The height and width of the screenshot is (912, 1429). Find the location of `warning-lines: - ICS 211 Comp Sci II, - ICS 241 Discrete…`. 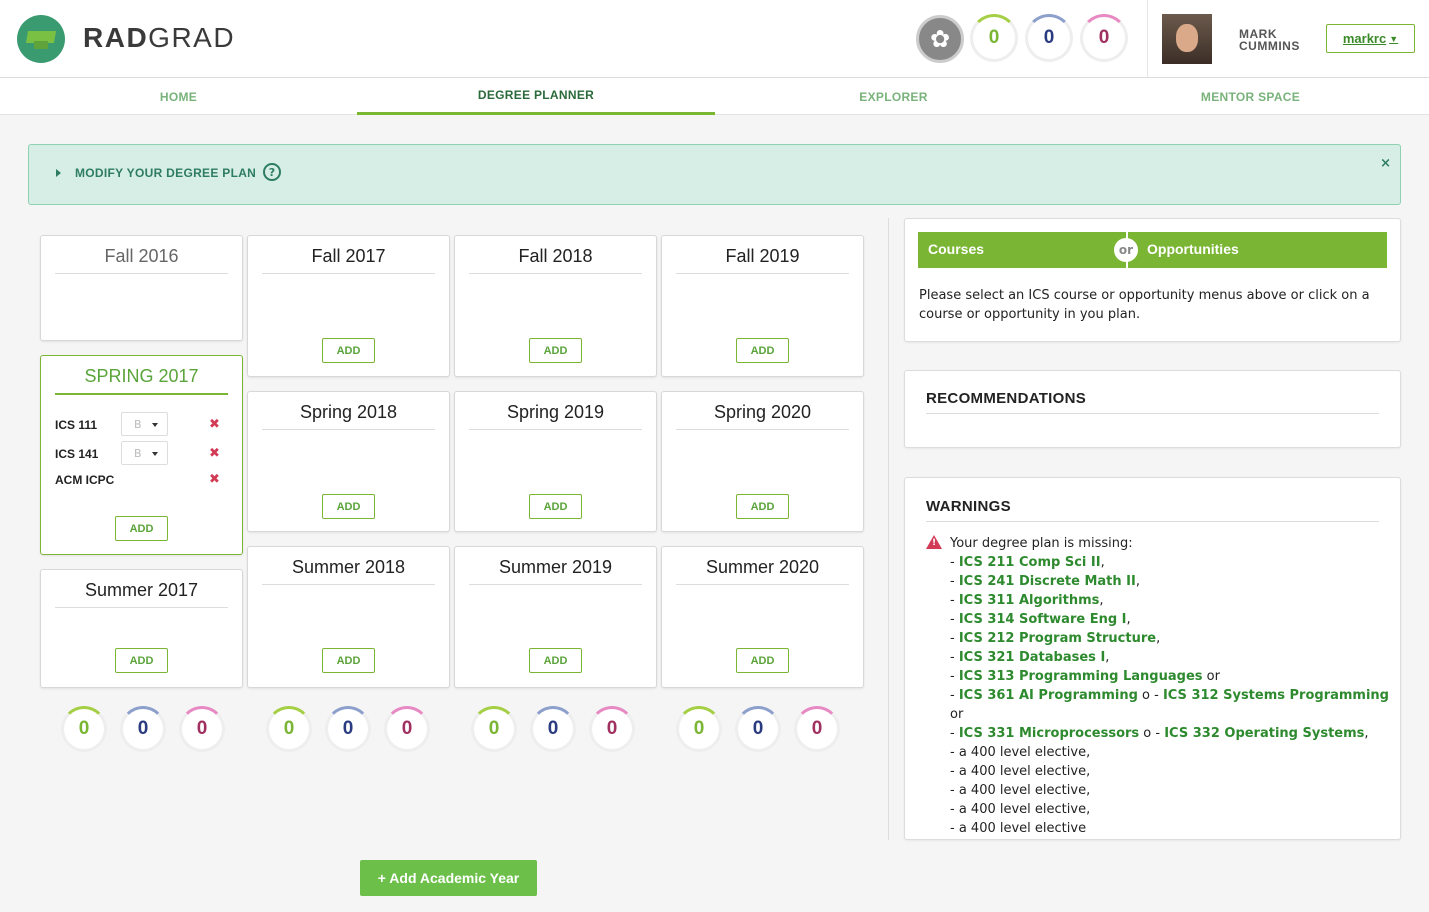

warning-lines: - ICS 211 Comp Sci II, - ICS 241 Discrete… is located at coordinates (1175, 695).